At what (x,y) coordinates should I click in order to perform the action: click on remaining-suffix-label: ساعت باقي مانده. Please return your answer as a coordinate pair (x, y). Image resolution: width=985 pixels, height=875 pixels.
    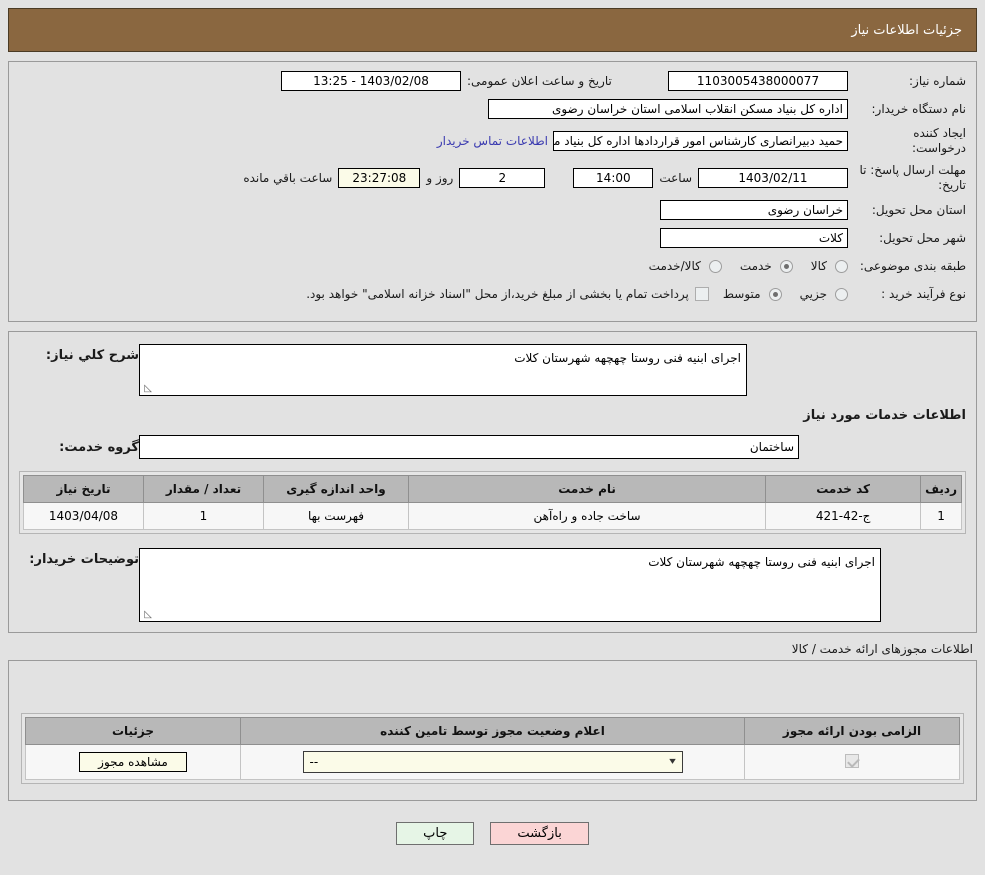
    Looking at the image, I should click on (288, 177).